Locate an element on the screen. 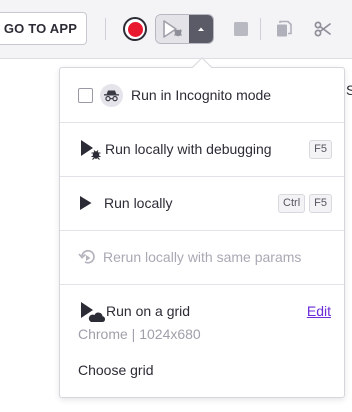 The width and height of the screenshot is (352, 412). record-icon is located at coordinates (135, 29).